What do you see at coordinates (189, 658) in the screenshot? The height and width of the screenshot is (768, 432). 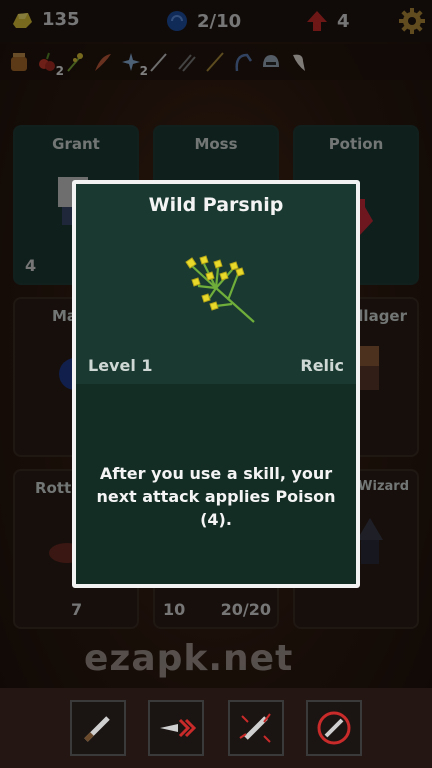 I see `watermark: ezapk.net` at bounding box center [189, 658].